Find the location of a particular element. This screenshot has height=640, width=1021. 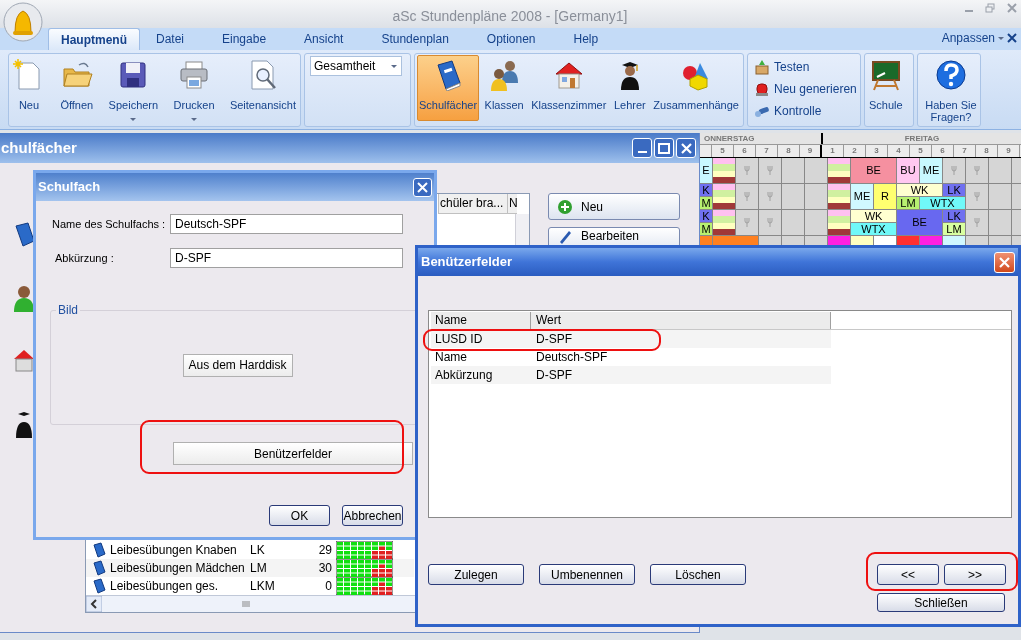

ribbon-button: Zusammenhänge is located at coordinates (696, 84).